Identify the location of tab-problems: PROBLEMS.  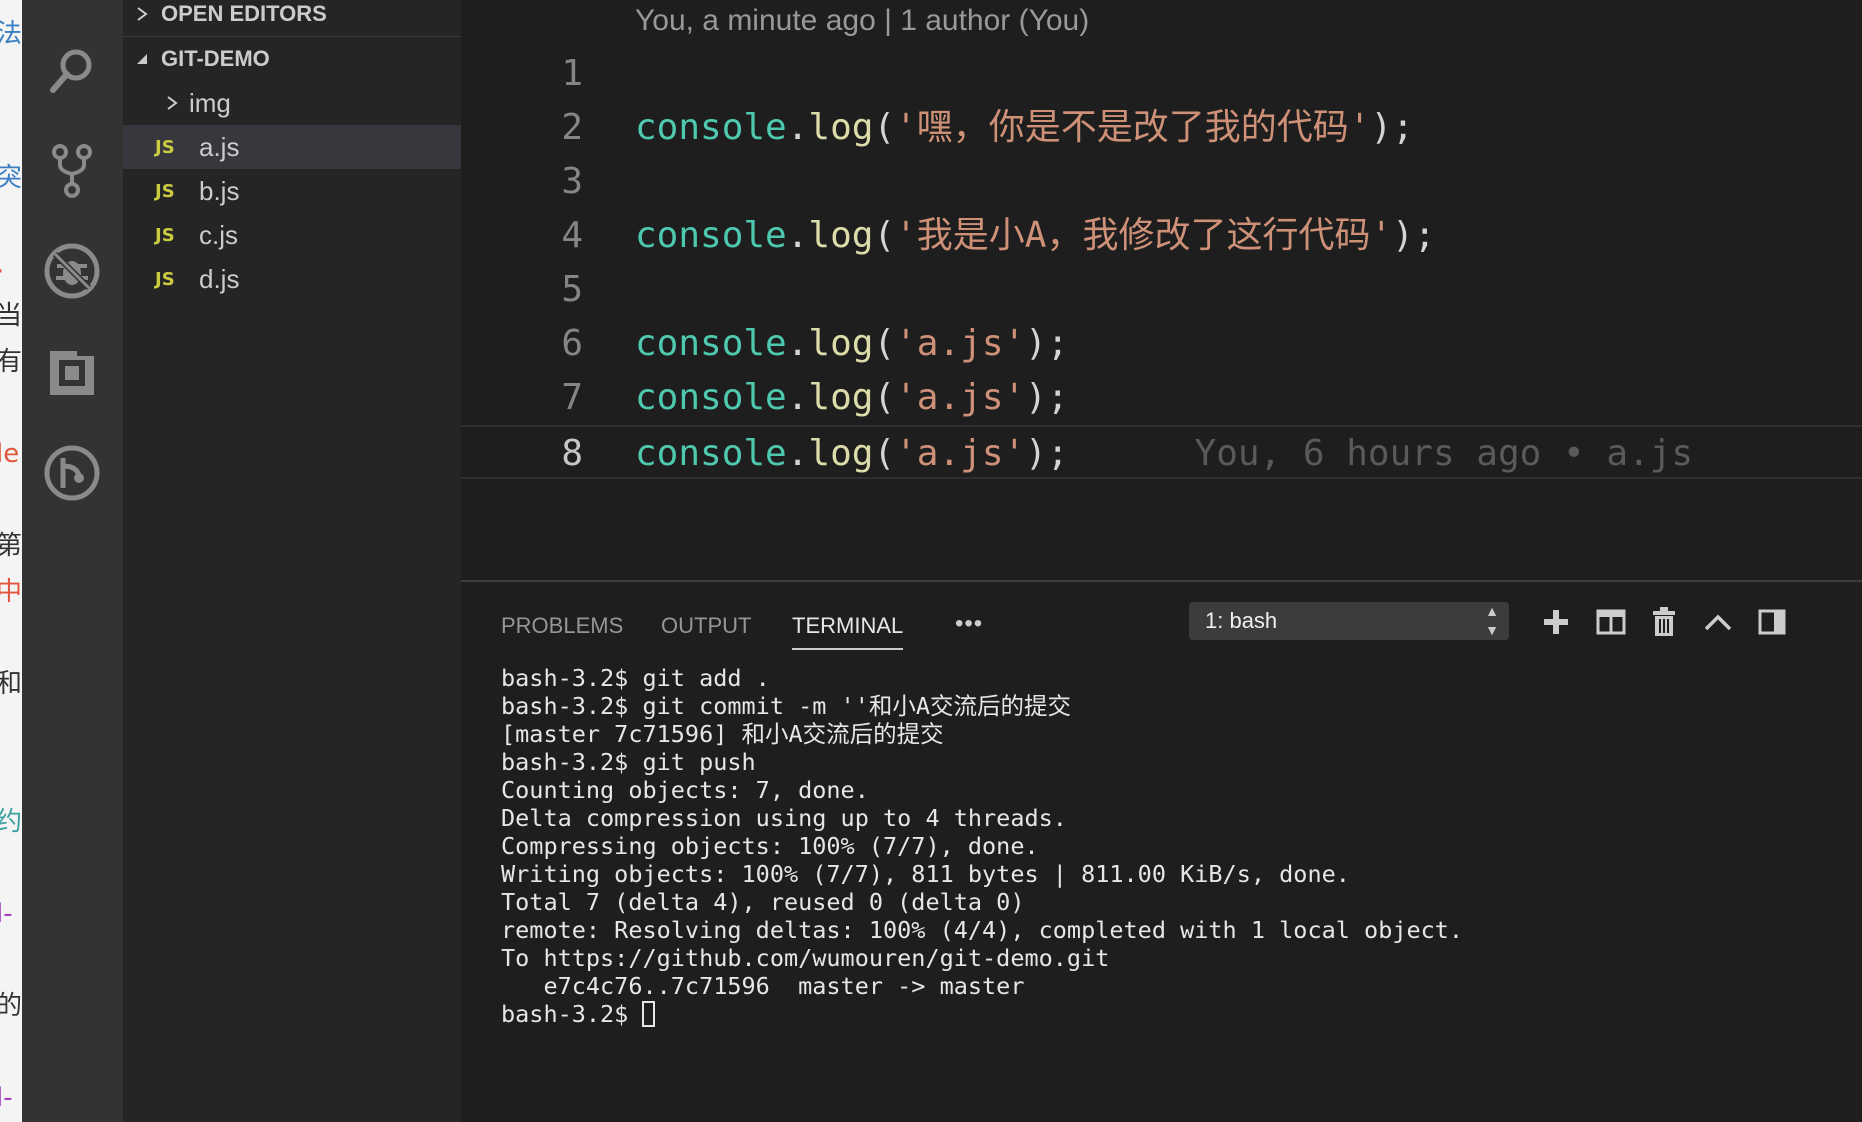
(562, 626).